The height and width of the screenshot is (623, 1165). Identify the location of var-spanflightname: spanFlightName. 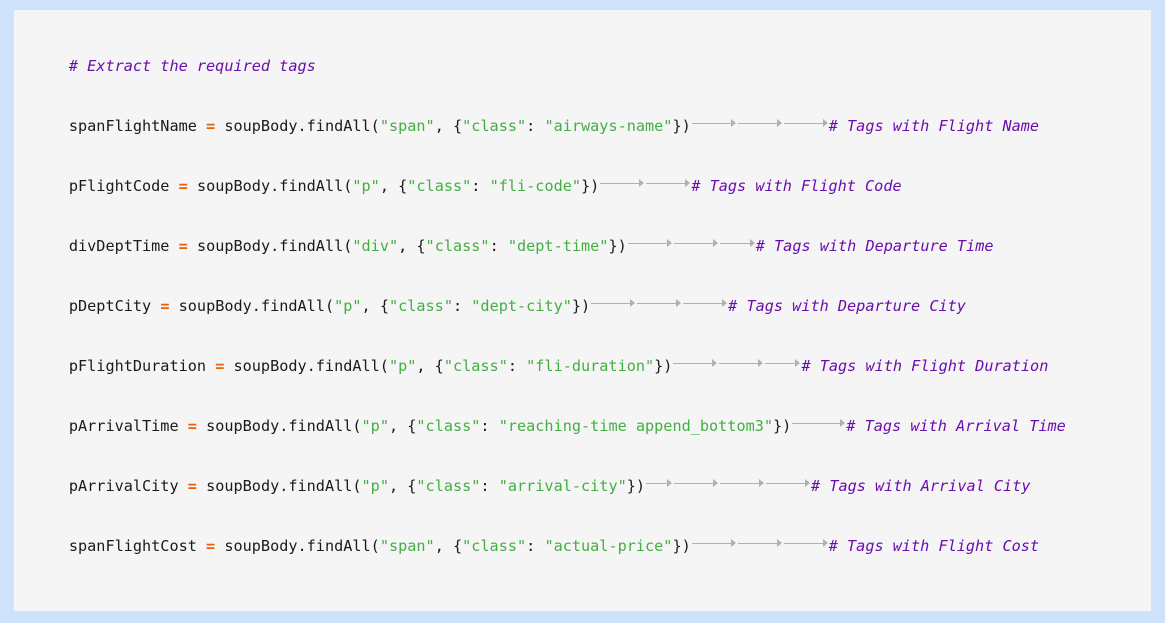
(132, 126).